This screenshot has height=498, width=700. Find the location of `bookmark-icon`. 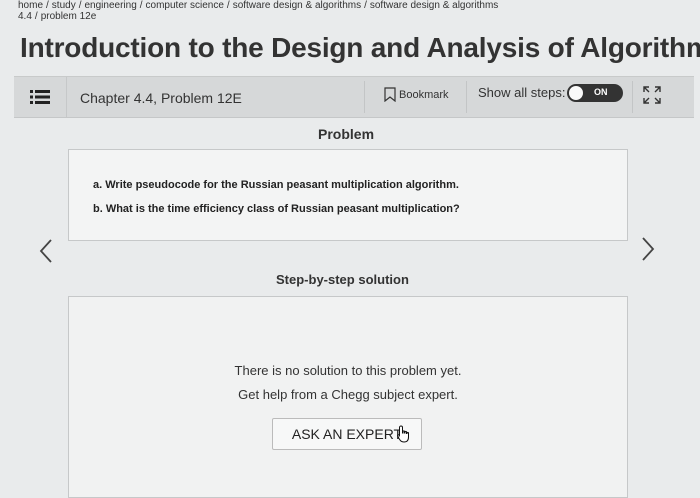

bookmark-icon is located at coordinates (390, 95).